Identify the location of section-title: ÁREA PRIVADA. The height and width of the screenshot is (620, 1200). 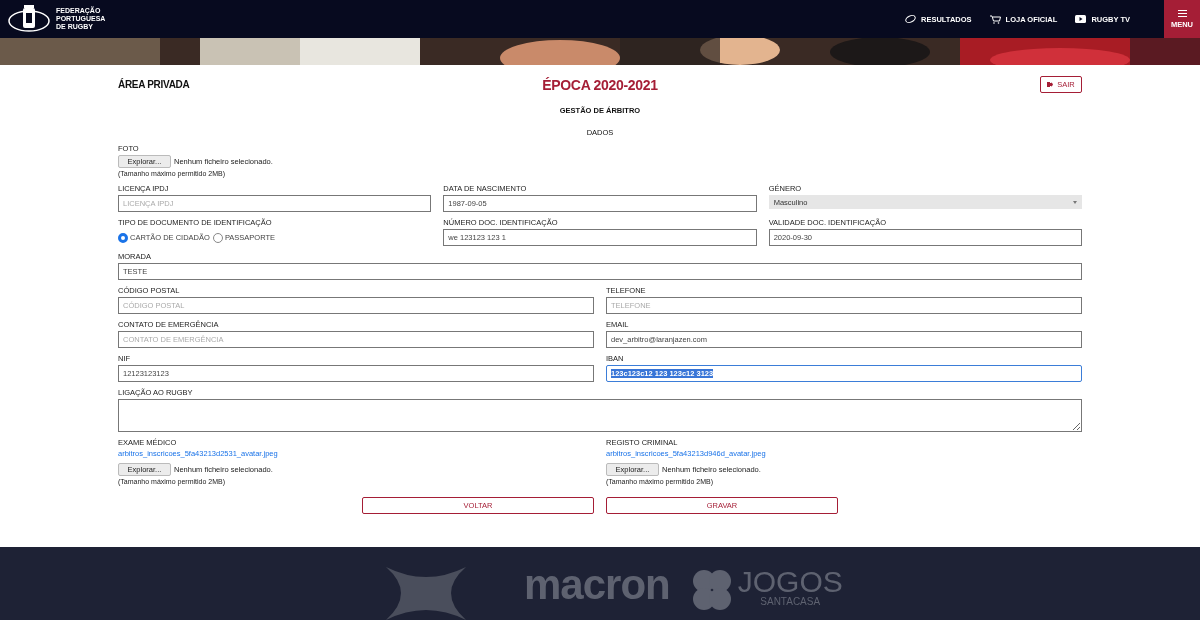
(154, 84).